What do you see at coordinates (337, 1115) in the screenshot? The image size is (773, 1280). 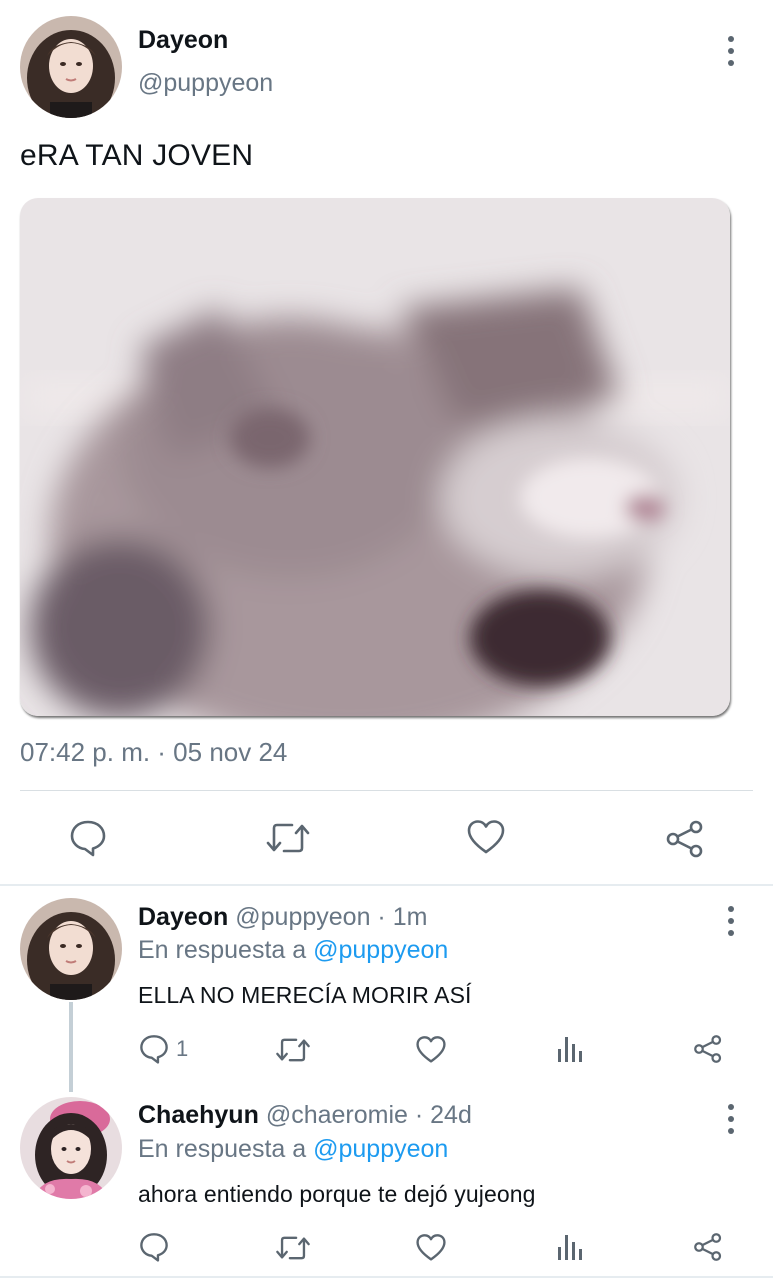 I see `author-handle: @chaeromie` at bounding box center [337, 1115].